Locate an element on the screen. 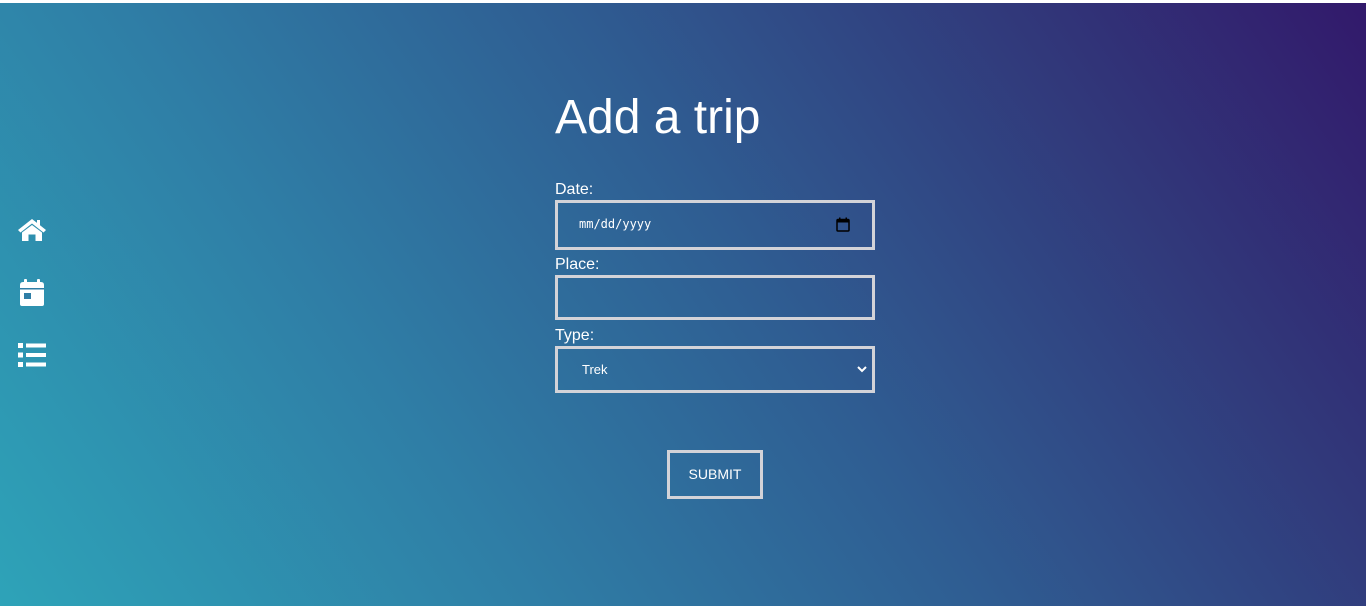  sidebar-item-home is located at coordinates (32, 229).